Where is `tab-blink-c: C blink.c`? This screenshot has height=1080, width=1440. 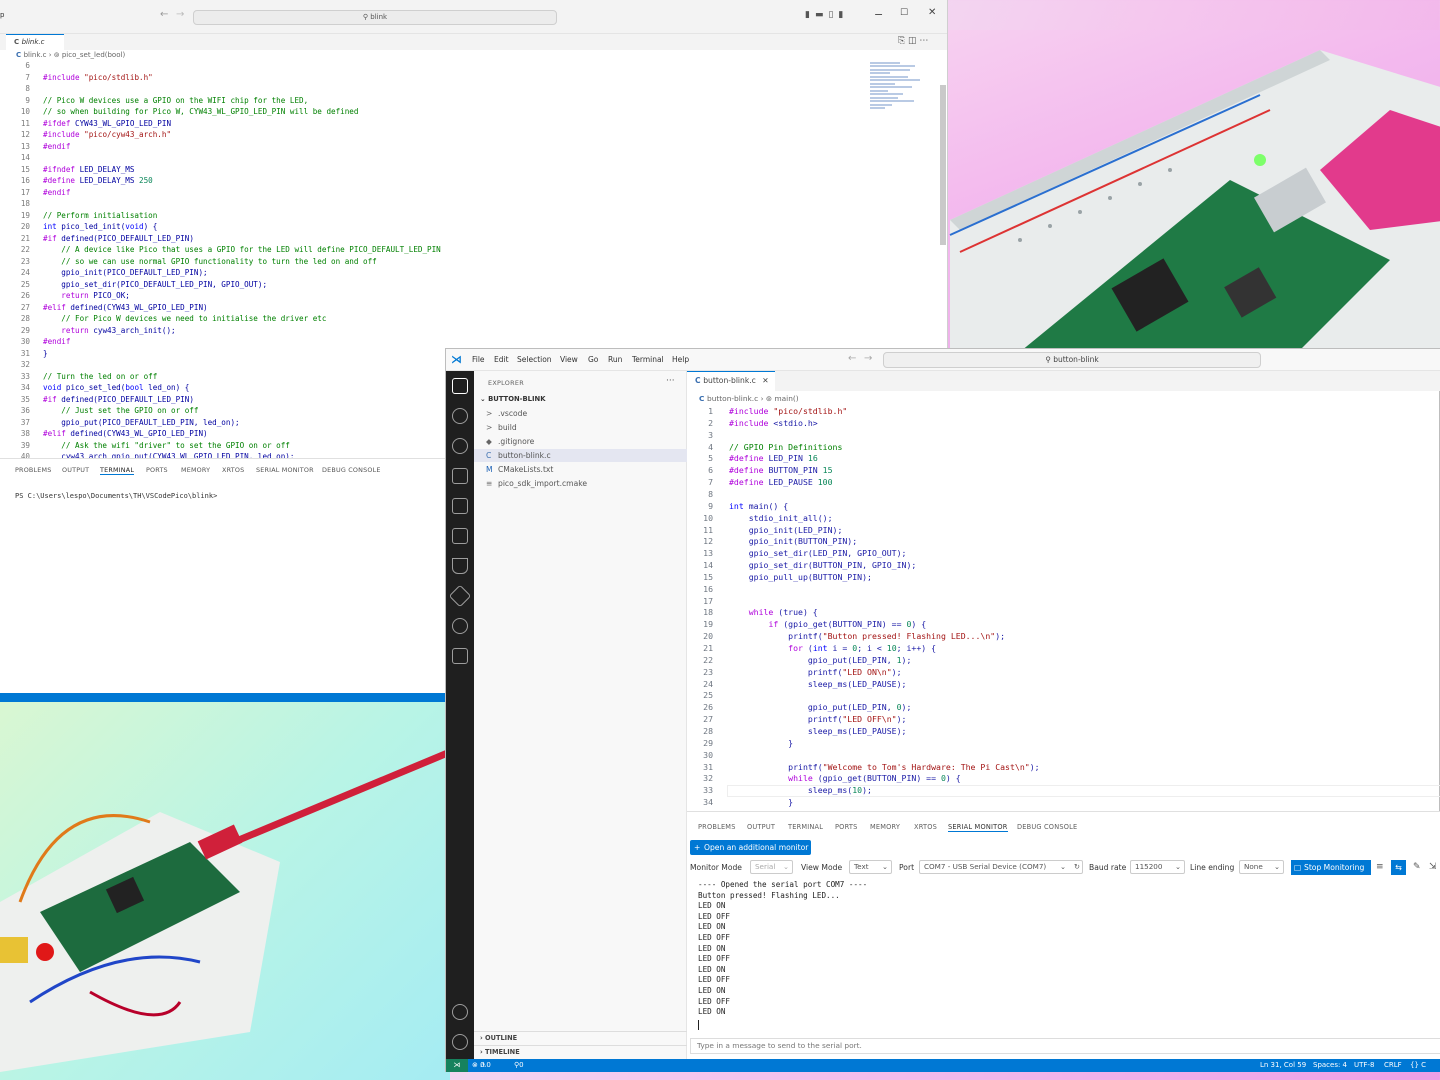
tab-blink-c: C blink.c is located at coordinates (35, 42).